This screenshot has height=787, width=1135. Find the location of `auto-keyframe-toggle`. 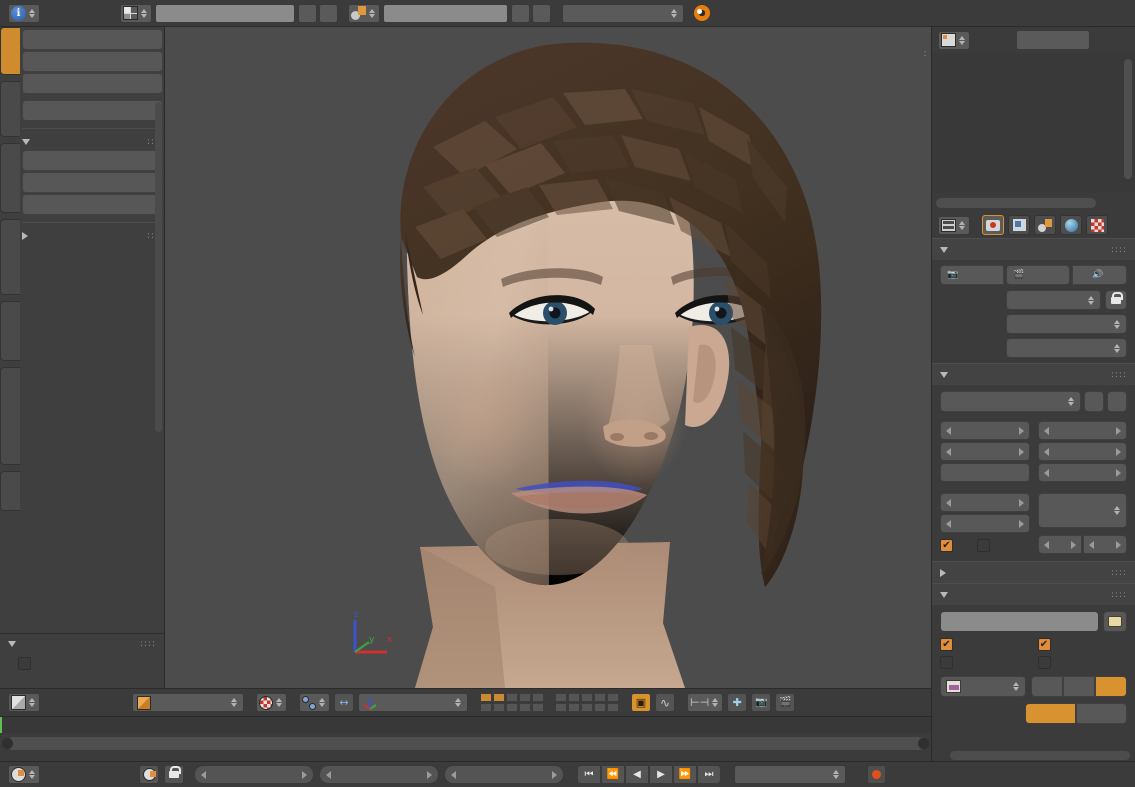

auto-keyframe-toggle is located at coordinates (149, 774).